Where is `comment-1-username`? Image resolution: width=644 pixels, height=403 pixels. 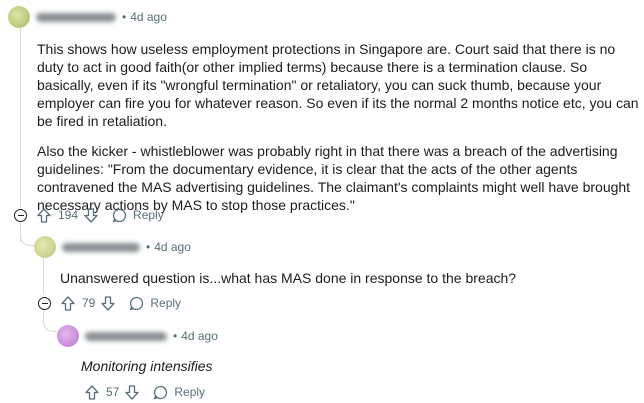 comment-1-username is located at coordinates (76, 17).